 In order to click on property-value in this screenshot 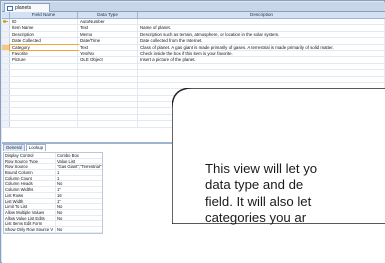, I will do `click(79, 223)`.